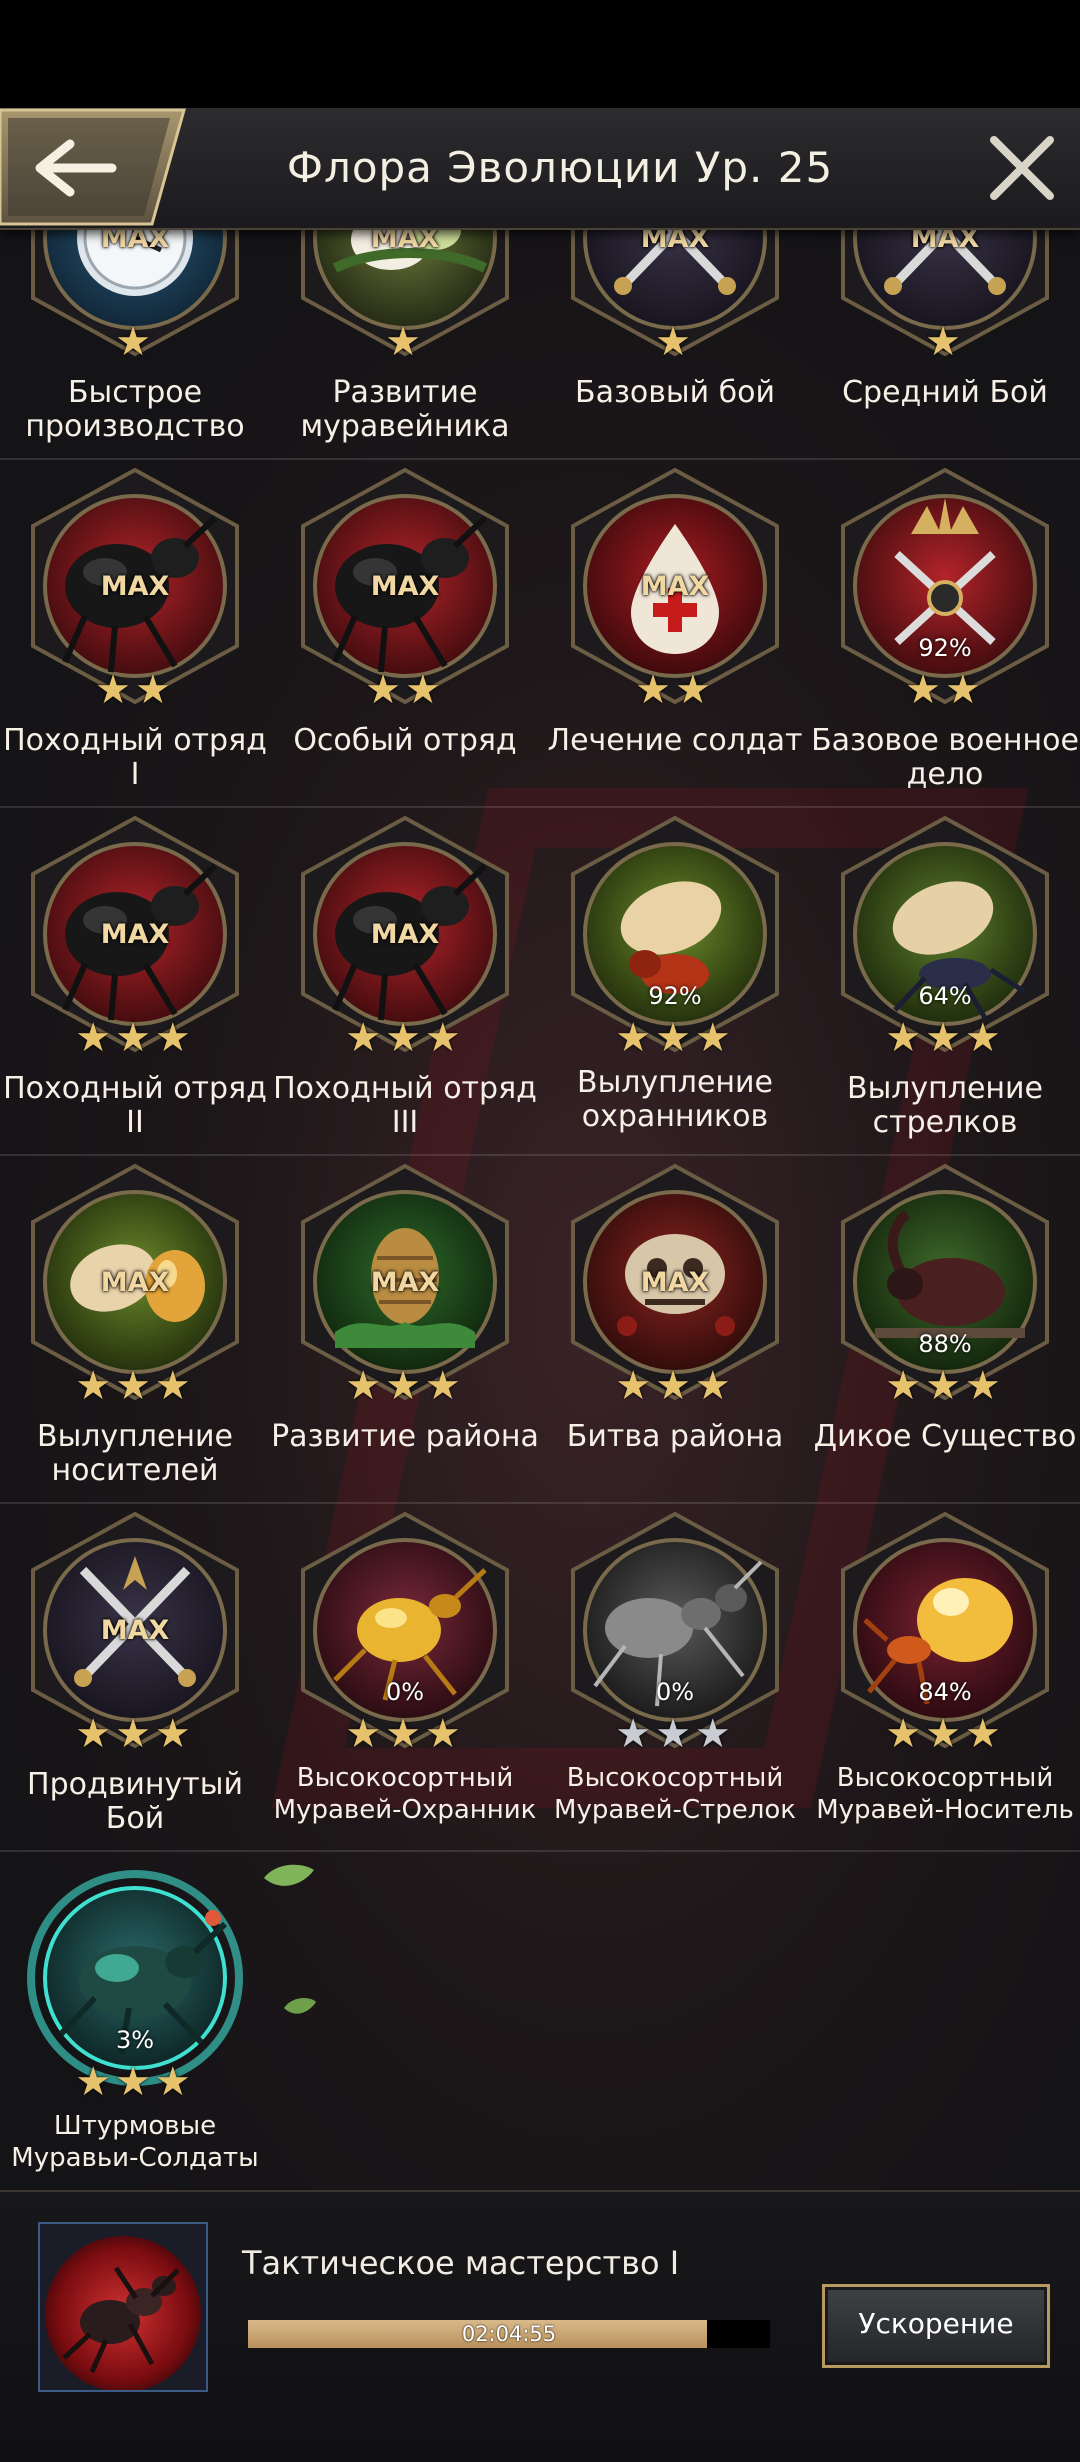  I want to click on star-rating: ★, so click(945, 342).